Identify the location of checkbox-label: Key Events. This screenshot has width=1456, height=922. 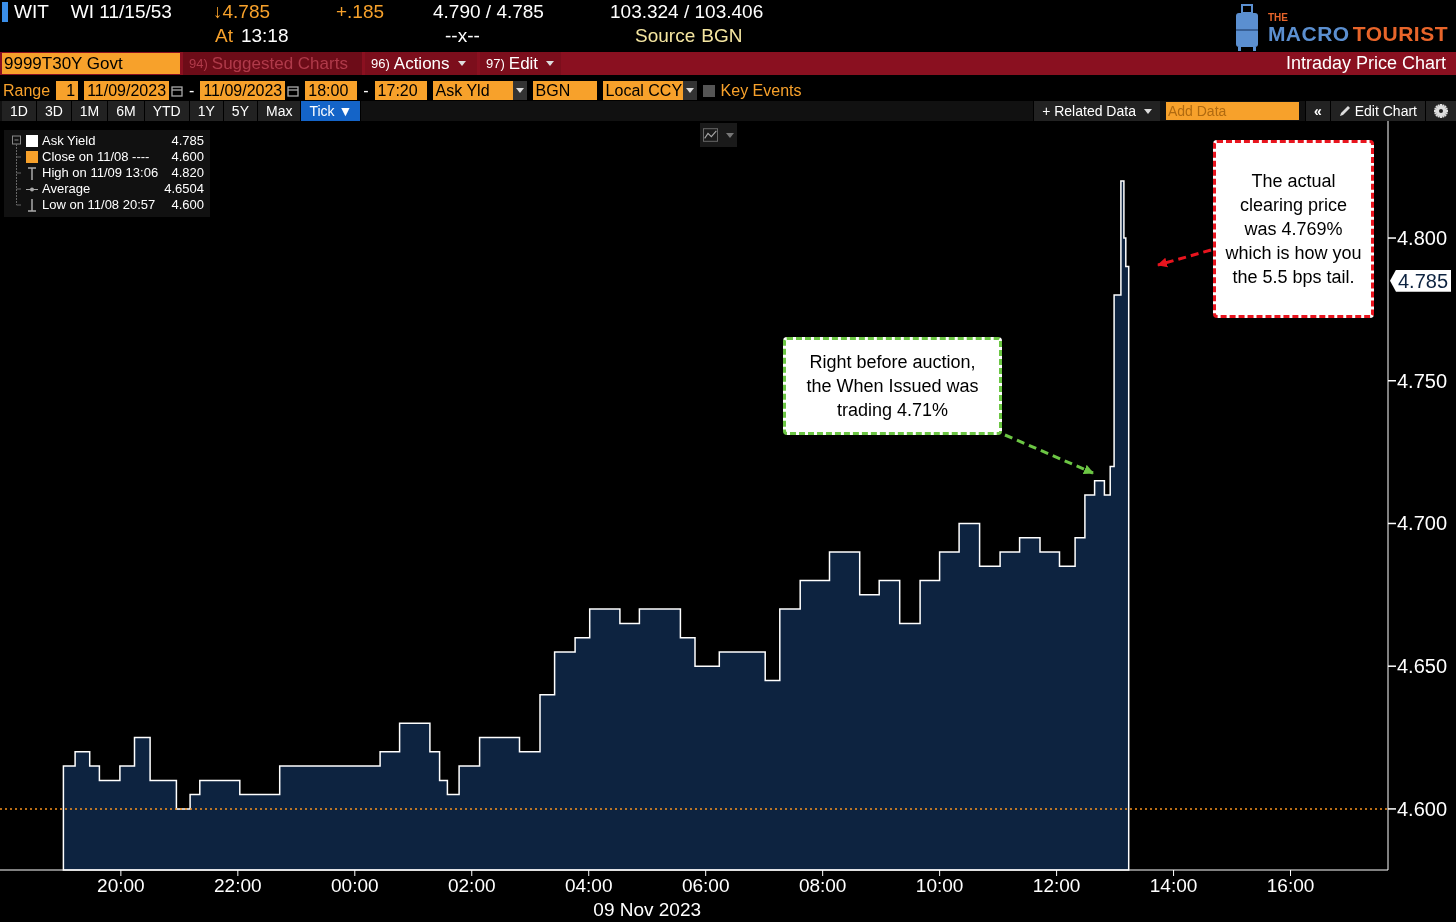
(761, 90).